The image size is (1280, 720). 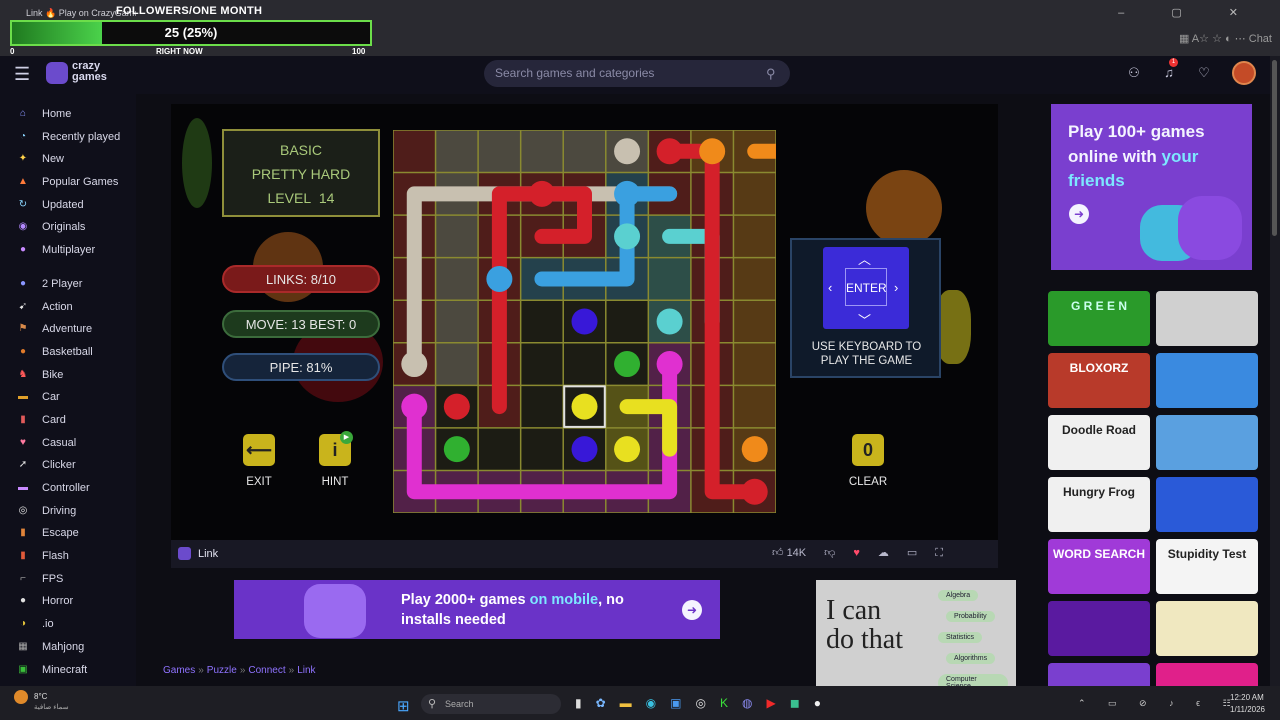 What do you see at coordinates (1099, 504) in the screenshot?
I see `game-thumbnail: Hungry Frog` at bounding box center [1099, 504].